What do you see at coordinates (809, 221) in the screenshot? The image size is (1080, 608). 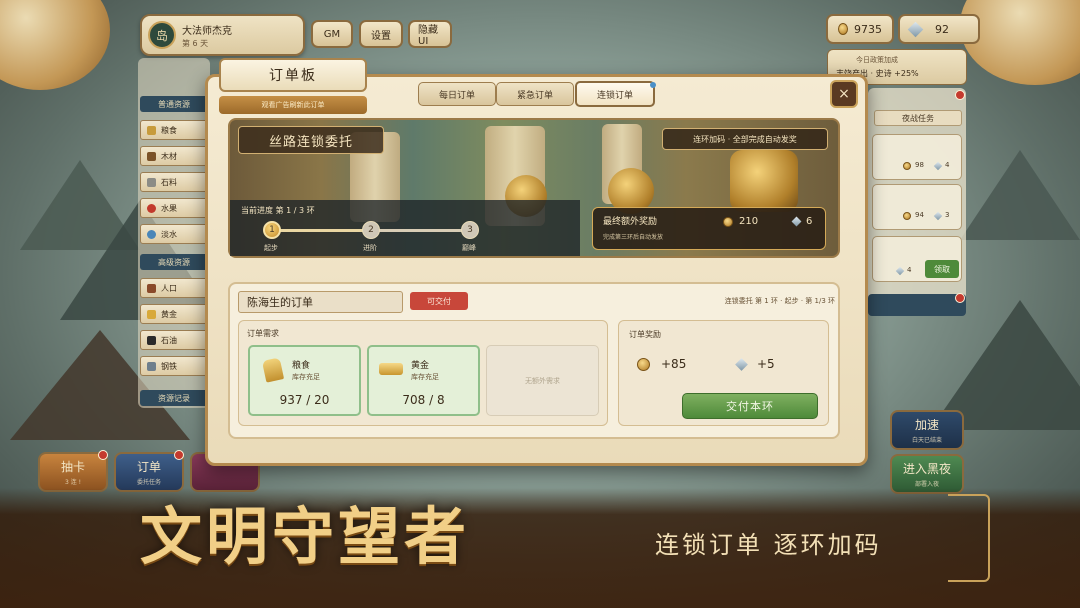 I see `final-reward-gems: 6` at bounding box center [809, 221].